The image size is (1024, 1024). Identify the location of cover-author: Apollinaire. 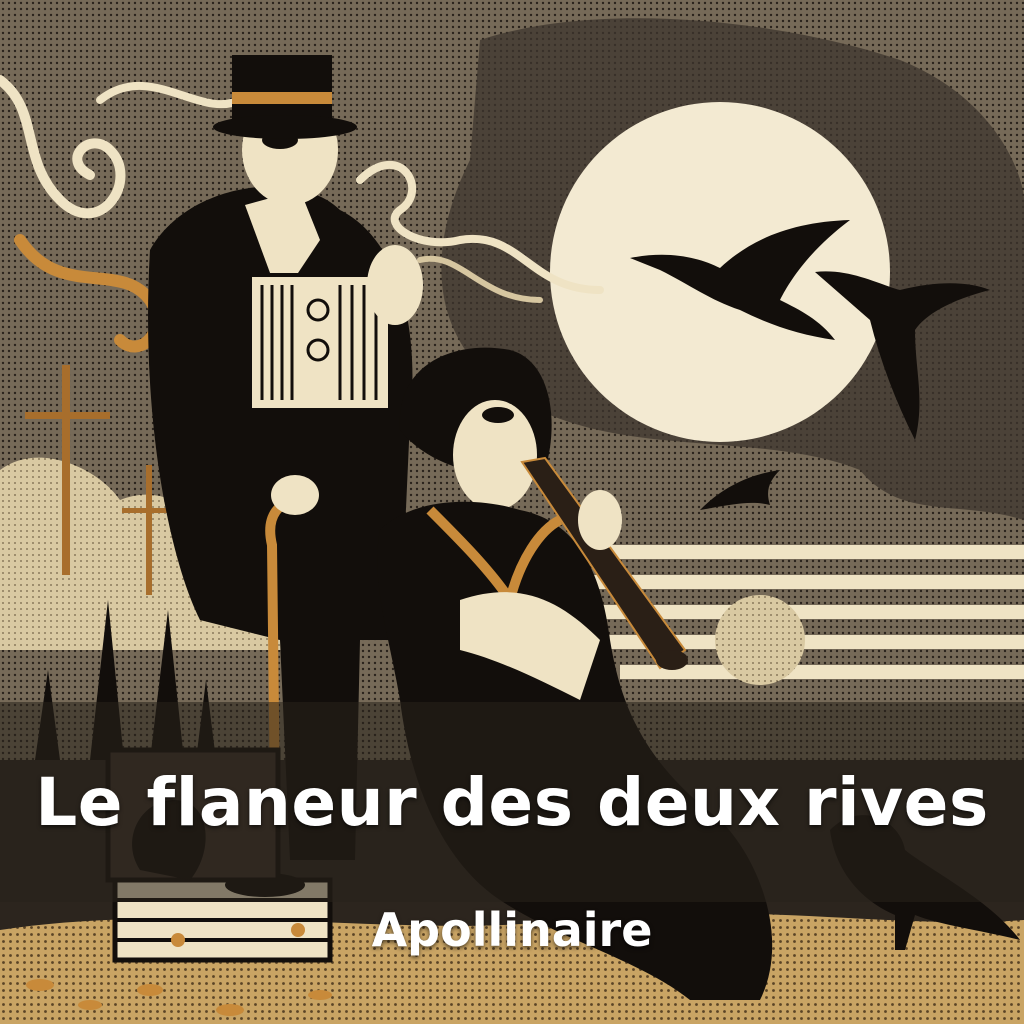
(512, 930).